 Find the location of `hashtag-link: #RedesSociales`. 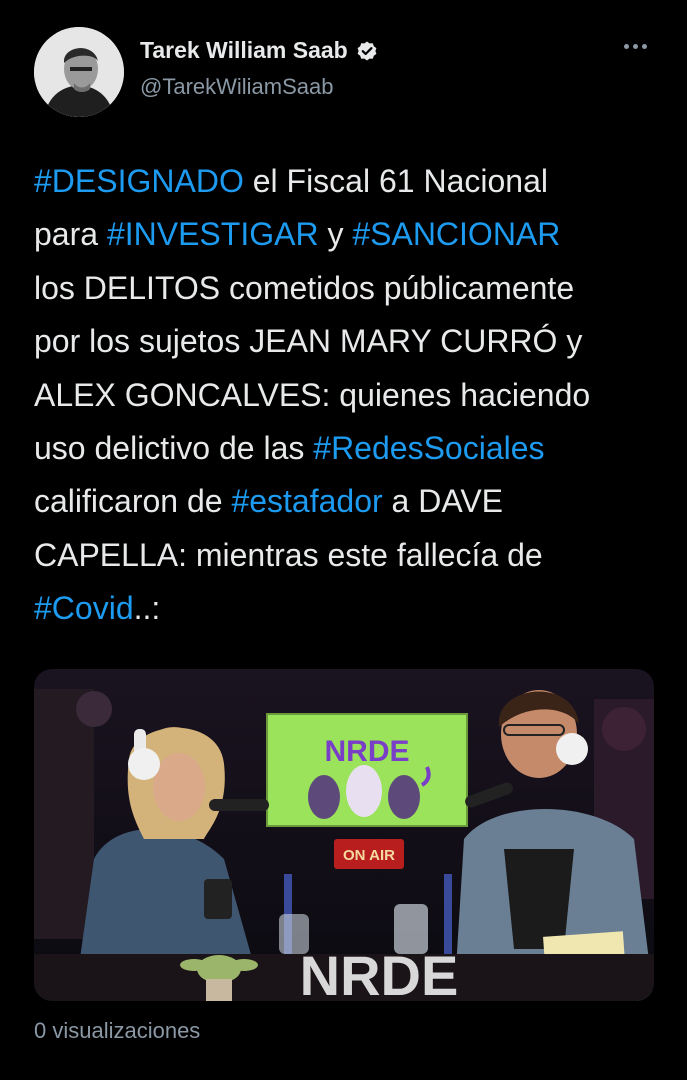

hashtag-link: #RedesSociales is located at coordinates (428, 448).